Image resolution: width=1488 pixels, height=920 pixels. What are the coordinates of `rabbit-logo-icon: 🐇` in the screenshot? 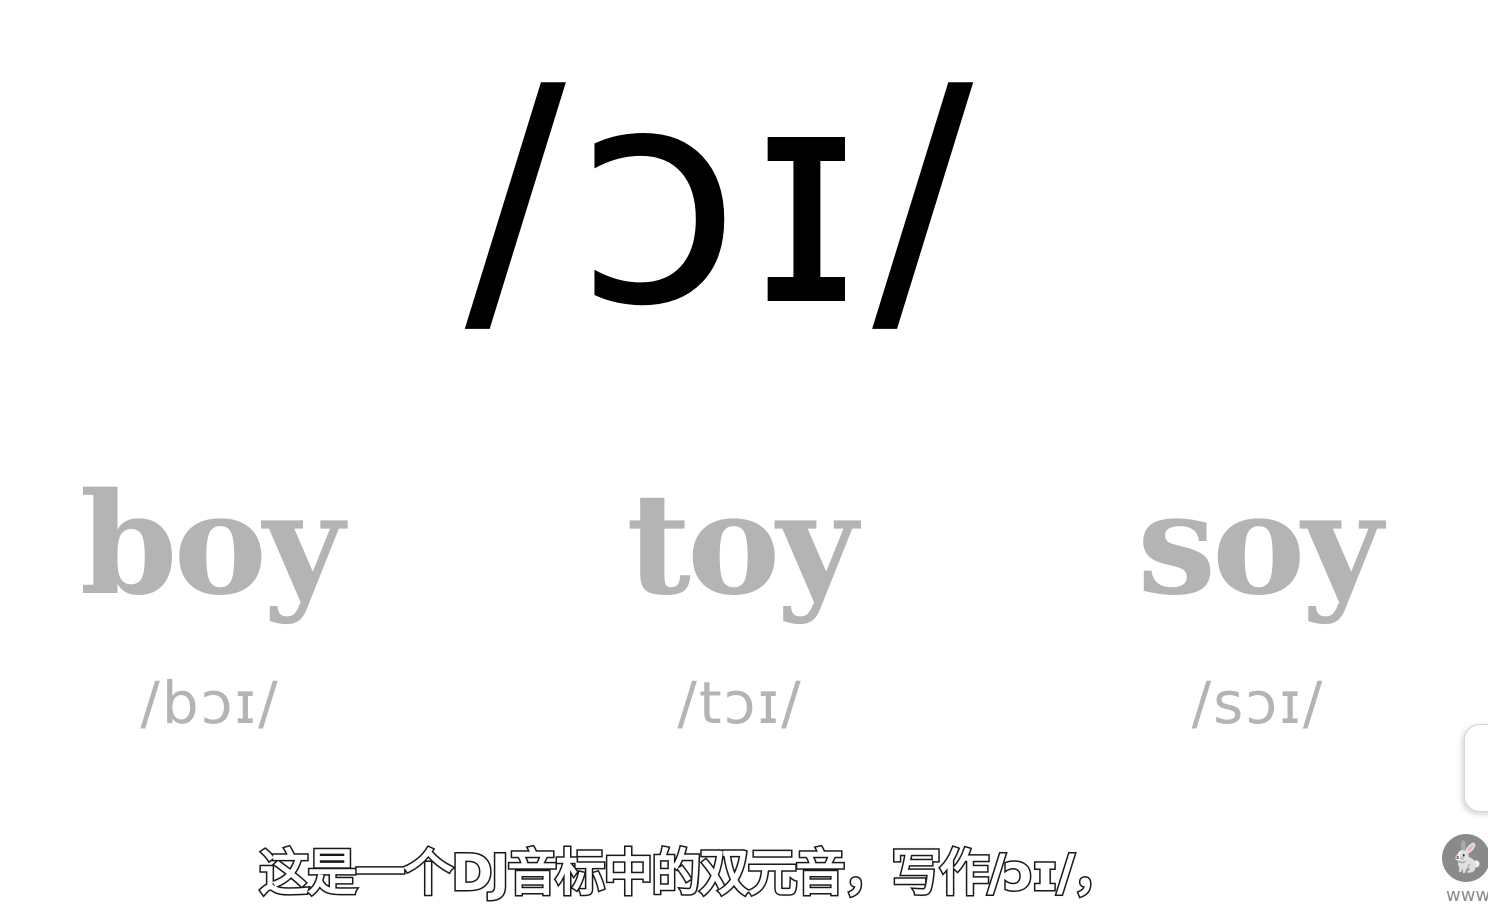 It's located at (1465, 858).